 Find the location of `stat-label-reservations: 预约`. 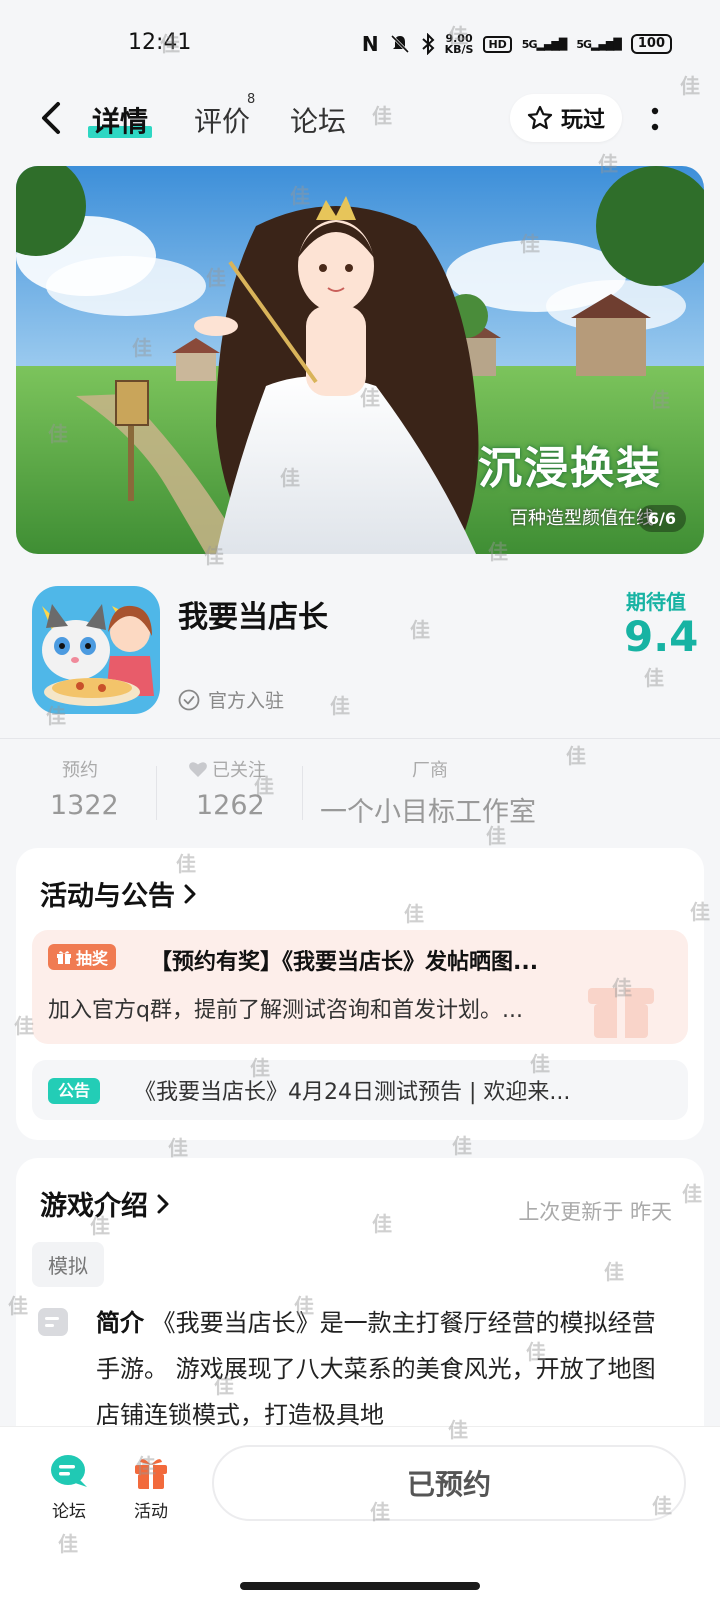

stat-label-reservations: 预约 is located at coordinates (80, 770).